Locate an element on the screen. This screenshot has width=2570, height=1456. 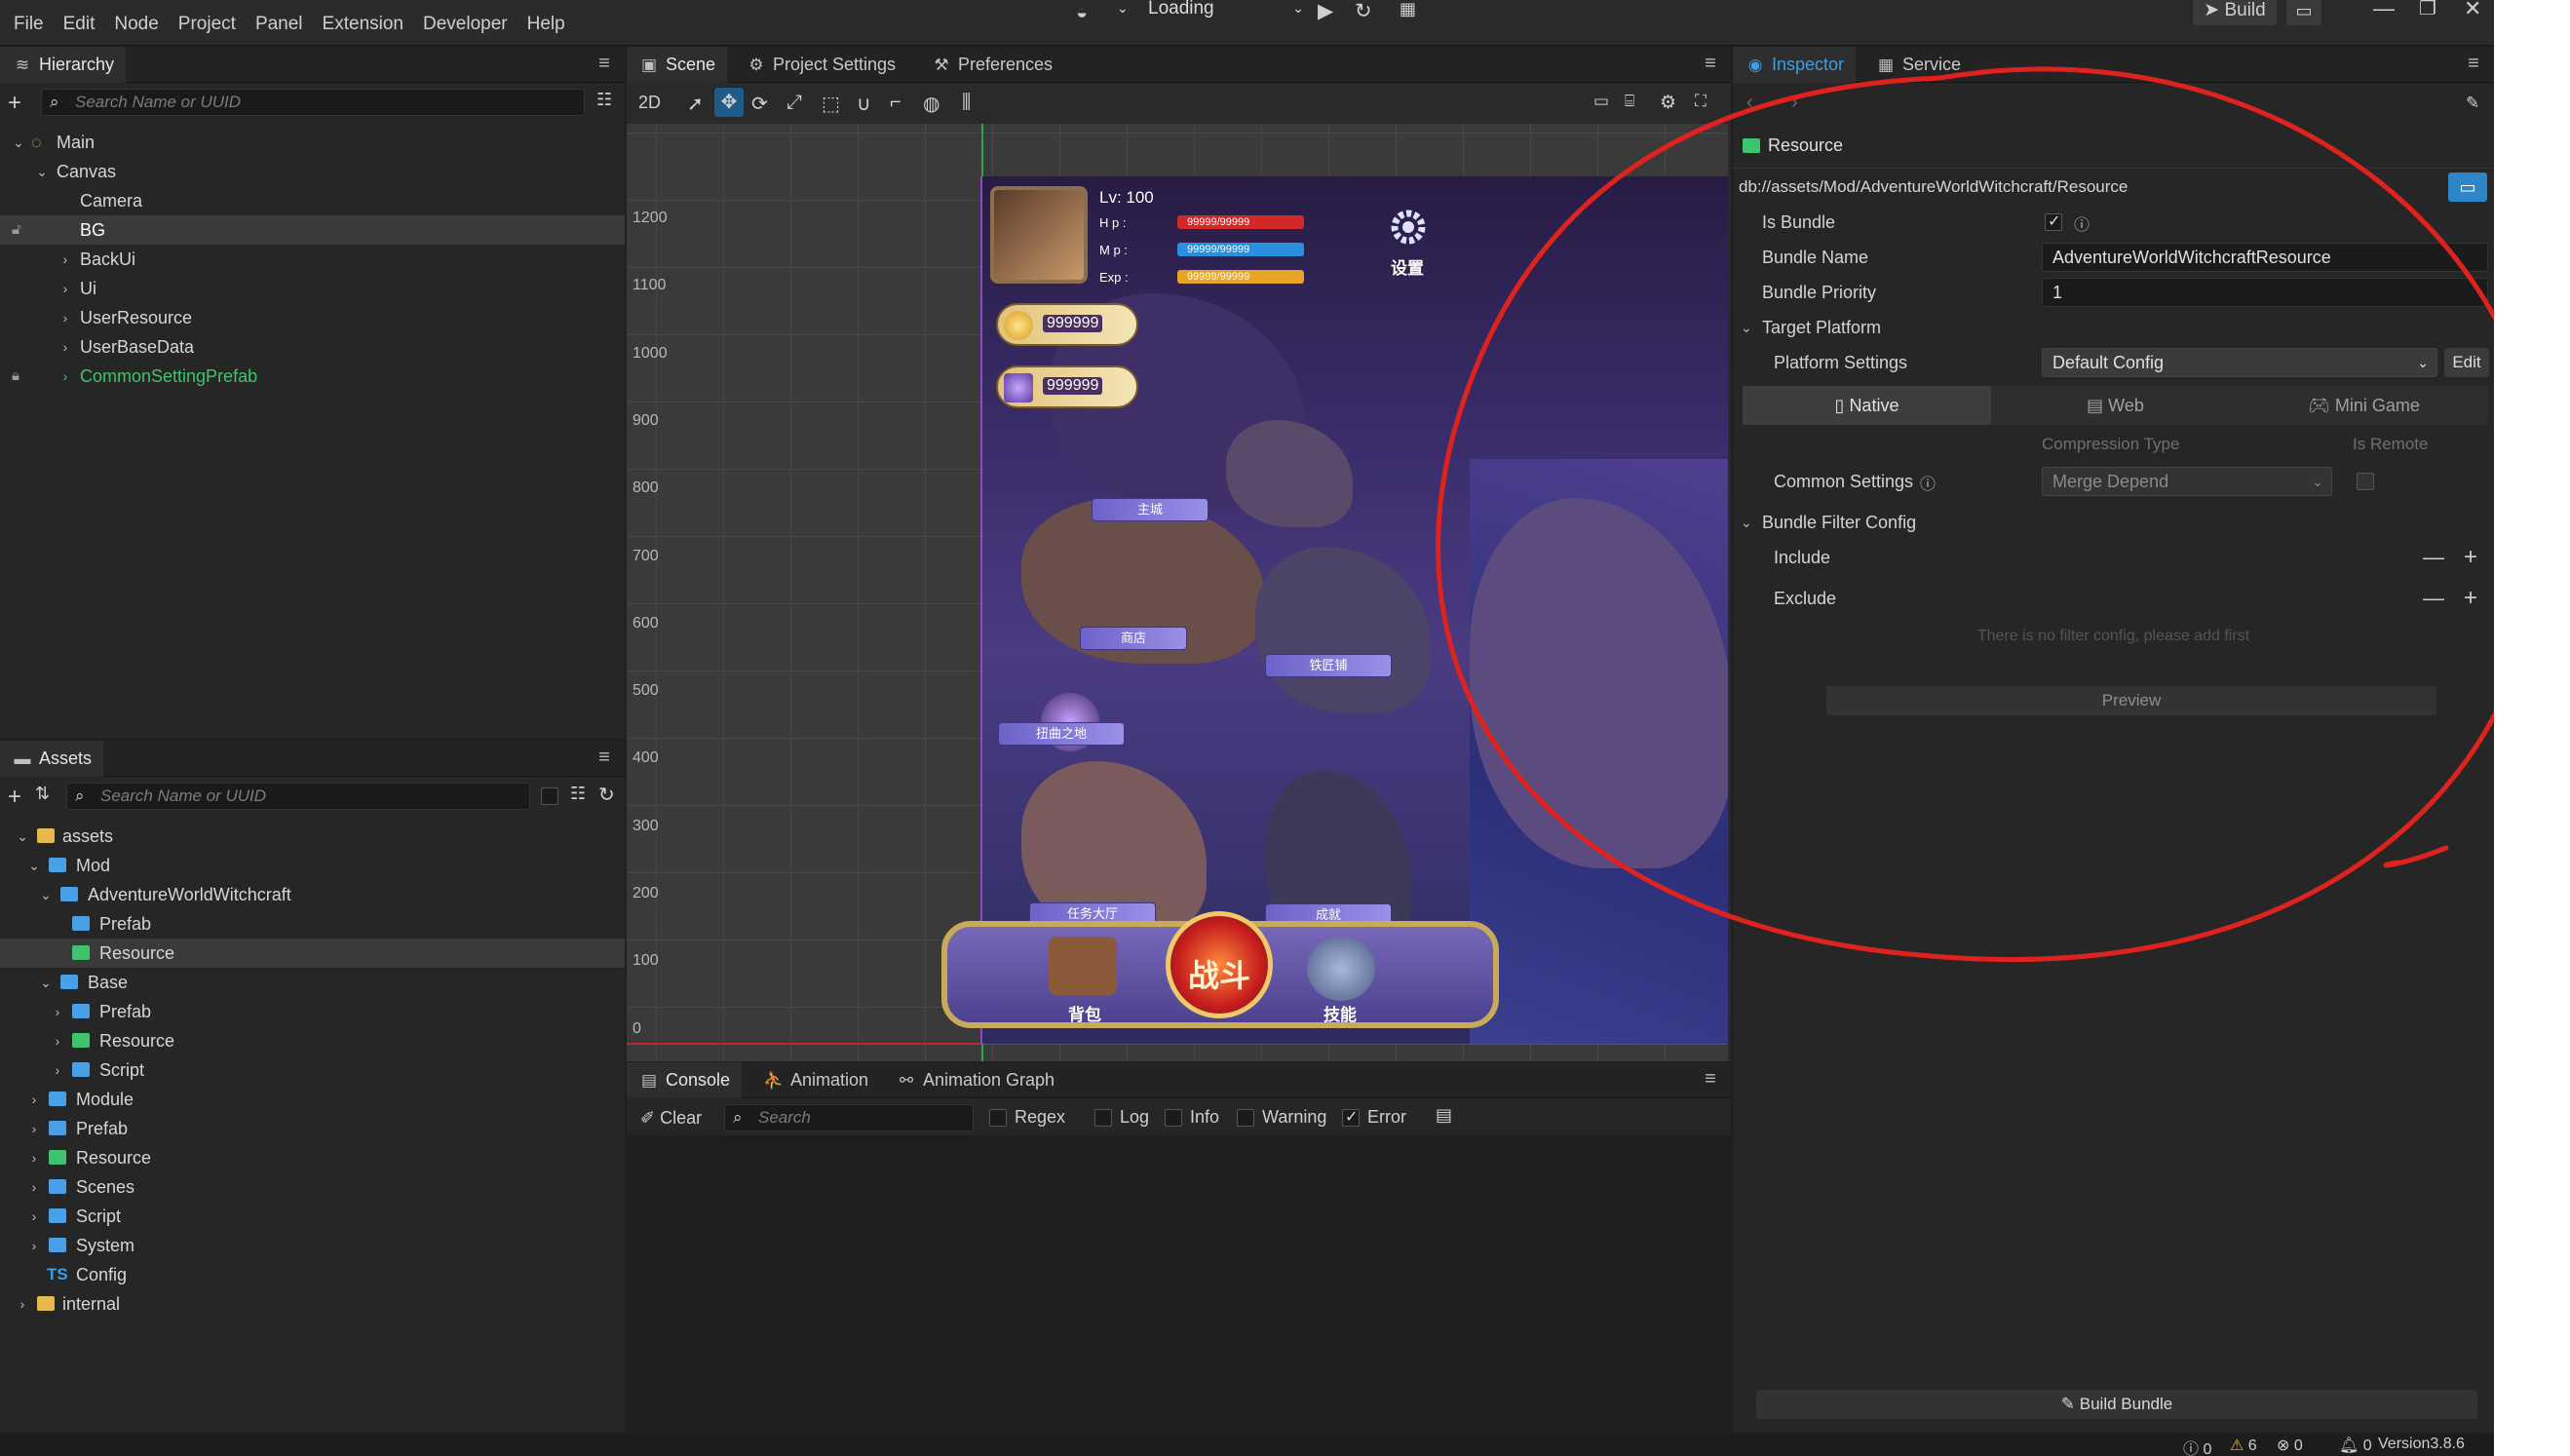
compression-type-select: Merge Depend ⌄ is located at coordinates (2187, 481).